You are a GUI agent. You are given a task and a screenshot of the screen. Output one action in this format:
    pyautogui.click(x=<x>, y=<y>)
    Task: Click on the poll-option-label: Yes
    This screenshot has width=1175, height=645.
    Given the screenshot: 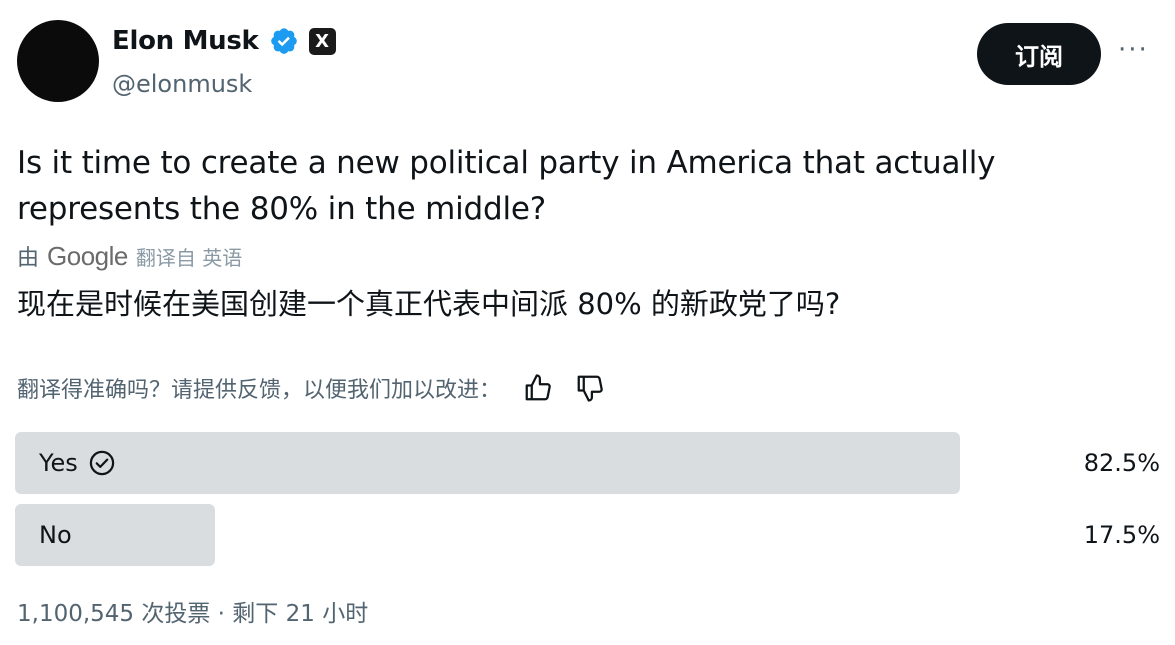 What is the action you would take?
    pyautogui.click(x=77, y=463)
    